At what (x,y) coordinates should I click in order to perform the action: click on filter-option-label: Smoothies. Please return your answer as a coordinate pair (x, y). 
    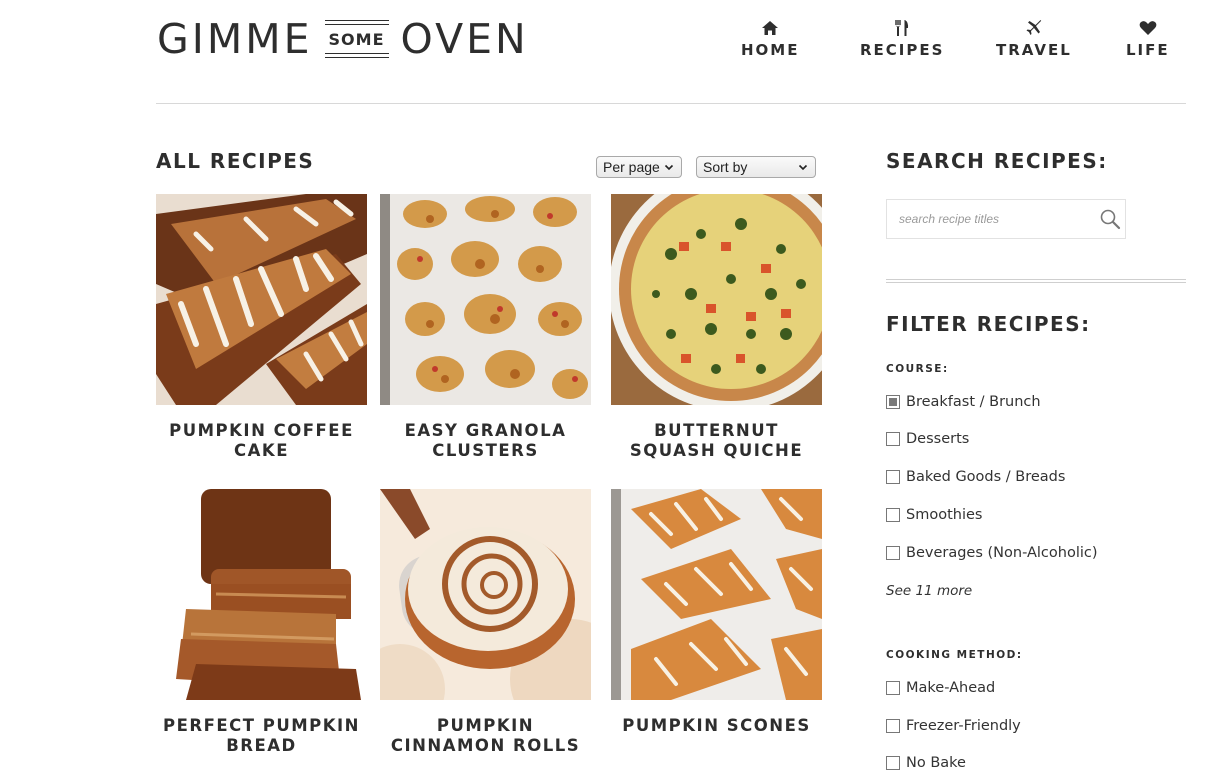
    Looking at the image, I should click on (944, 515).